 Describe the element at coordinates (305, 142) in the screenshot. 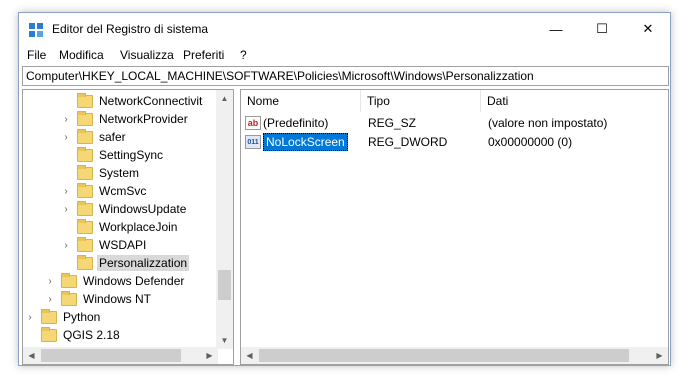

I see `value-name: NoLockScreen` at that location.